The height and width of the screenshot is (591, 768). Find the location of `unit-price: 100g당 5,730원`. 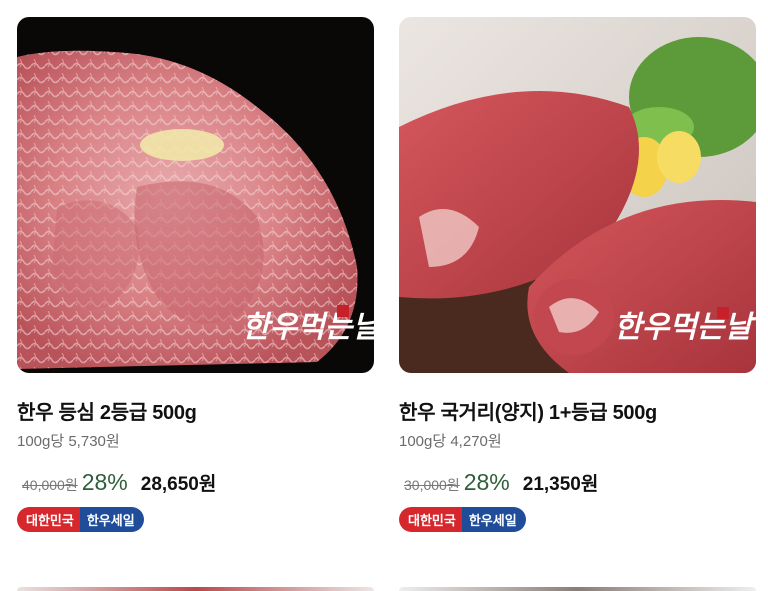

unit-price: 100g당 5,730원 is located at coordinates (68, 441).